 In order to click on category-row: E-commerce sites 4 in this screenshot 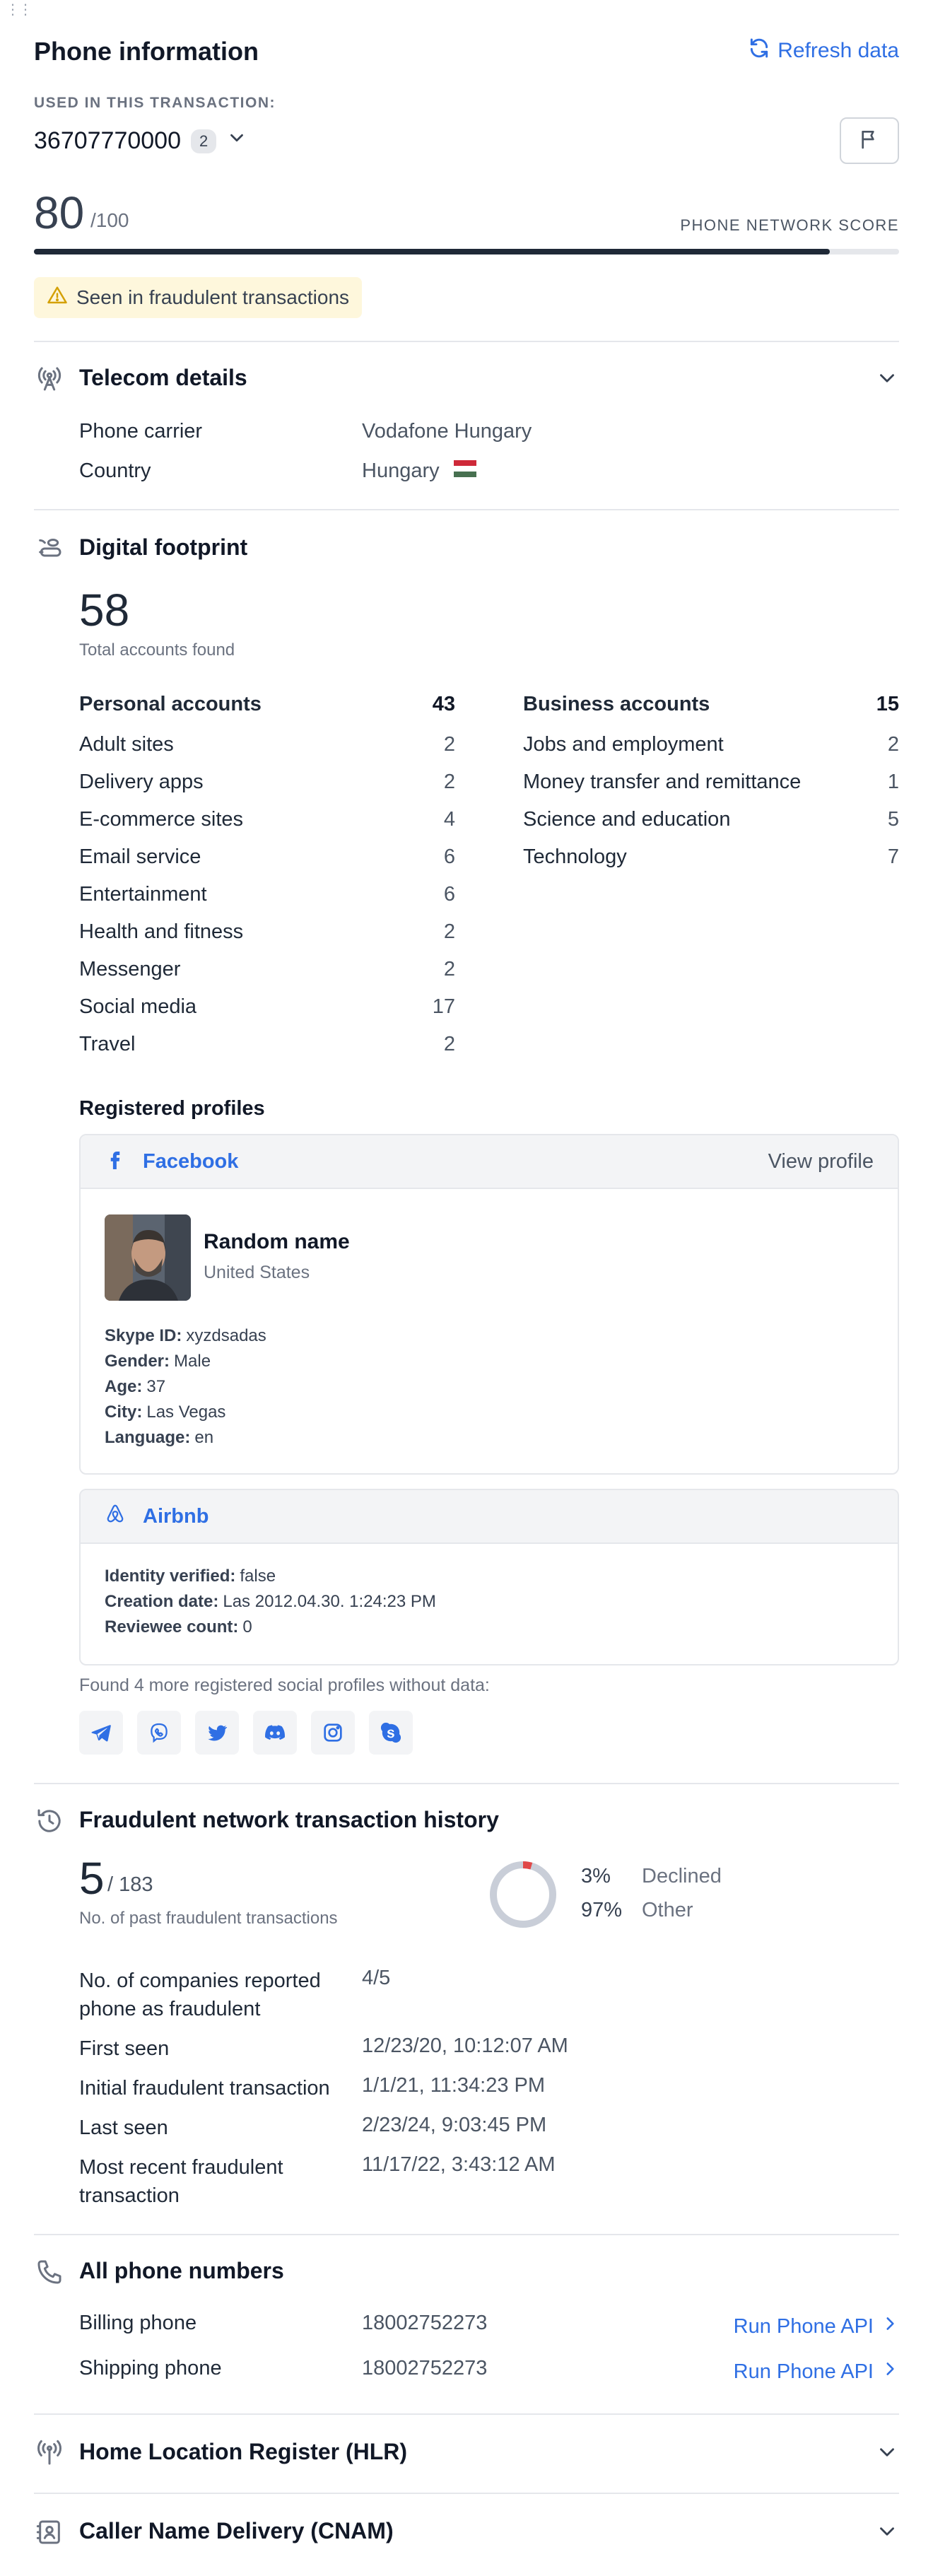, I will do `click(267, 819)`.